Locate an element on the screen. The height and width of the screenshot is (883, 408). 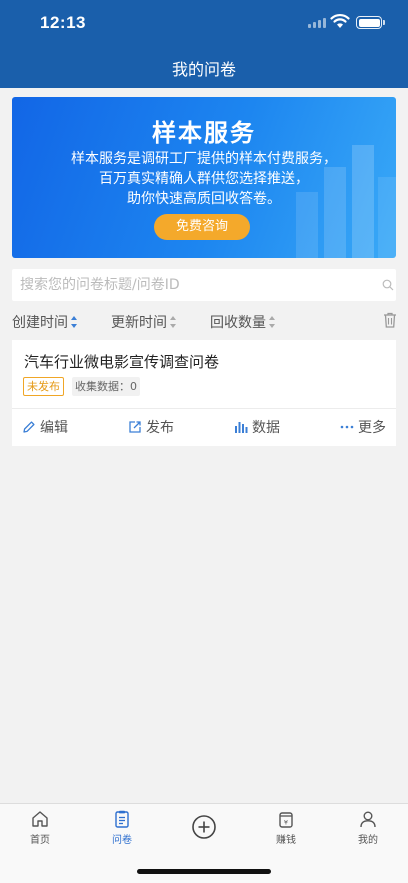
wifi-icon is located at coordinates (340, 21).